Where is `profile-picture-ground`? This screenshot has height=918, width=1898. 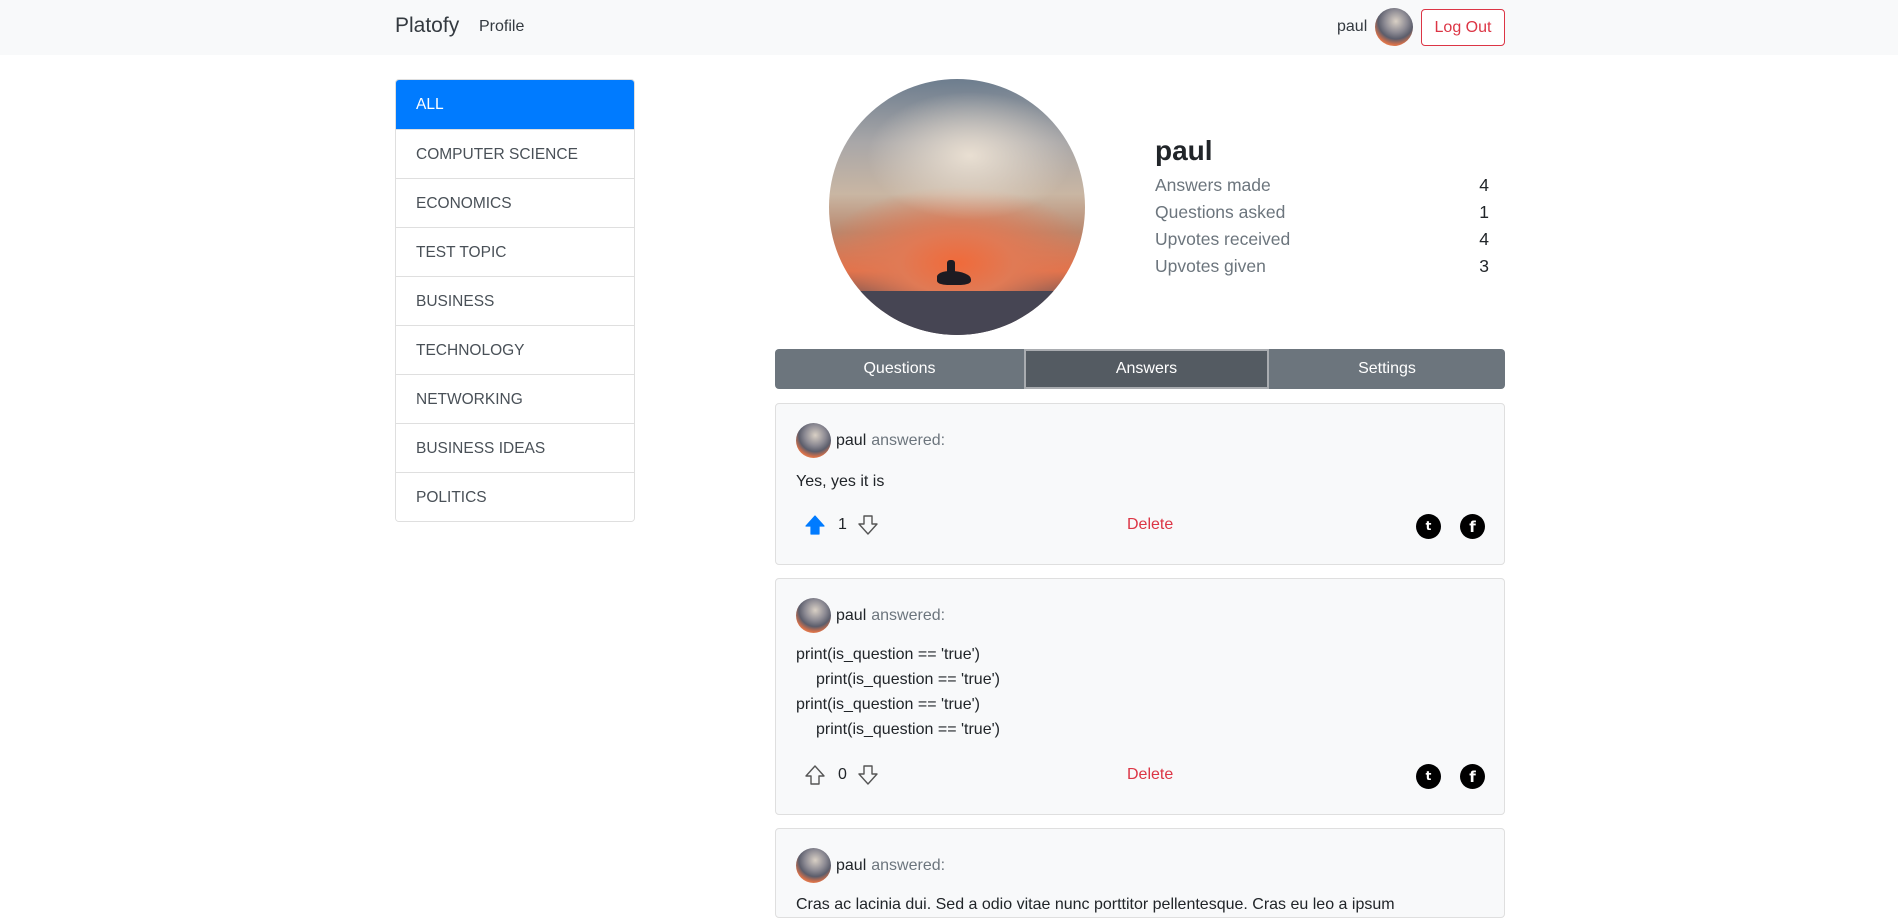 profile-picture-ground is located at coordinates (957, 313).